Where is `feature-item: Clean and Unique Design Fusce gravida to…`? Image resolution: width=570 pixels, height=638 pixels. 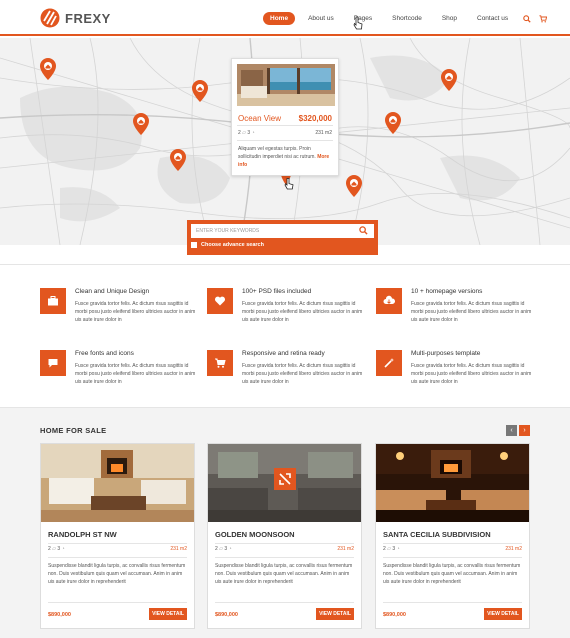
feature-item: Clean and Unique Design Fusce gravida to… is located at coordinates (120, 312).